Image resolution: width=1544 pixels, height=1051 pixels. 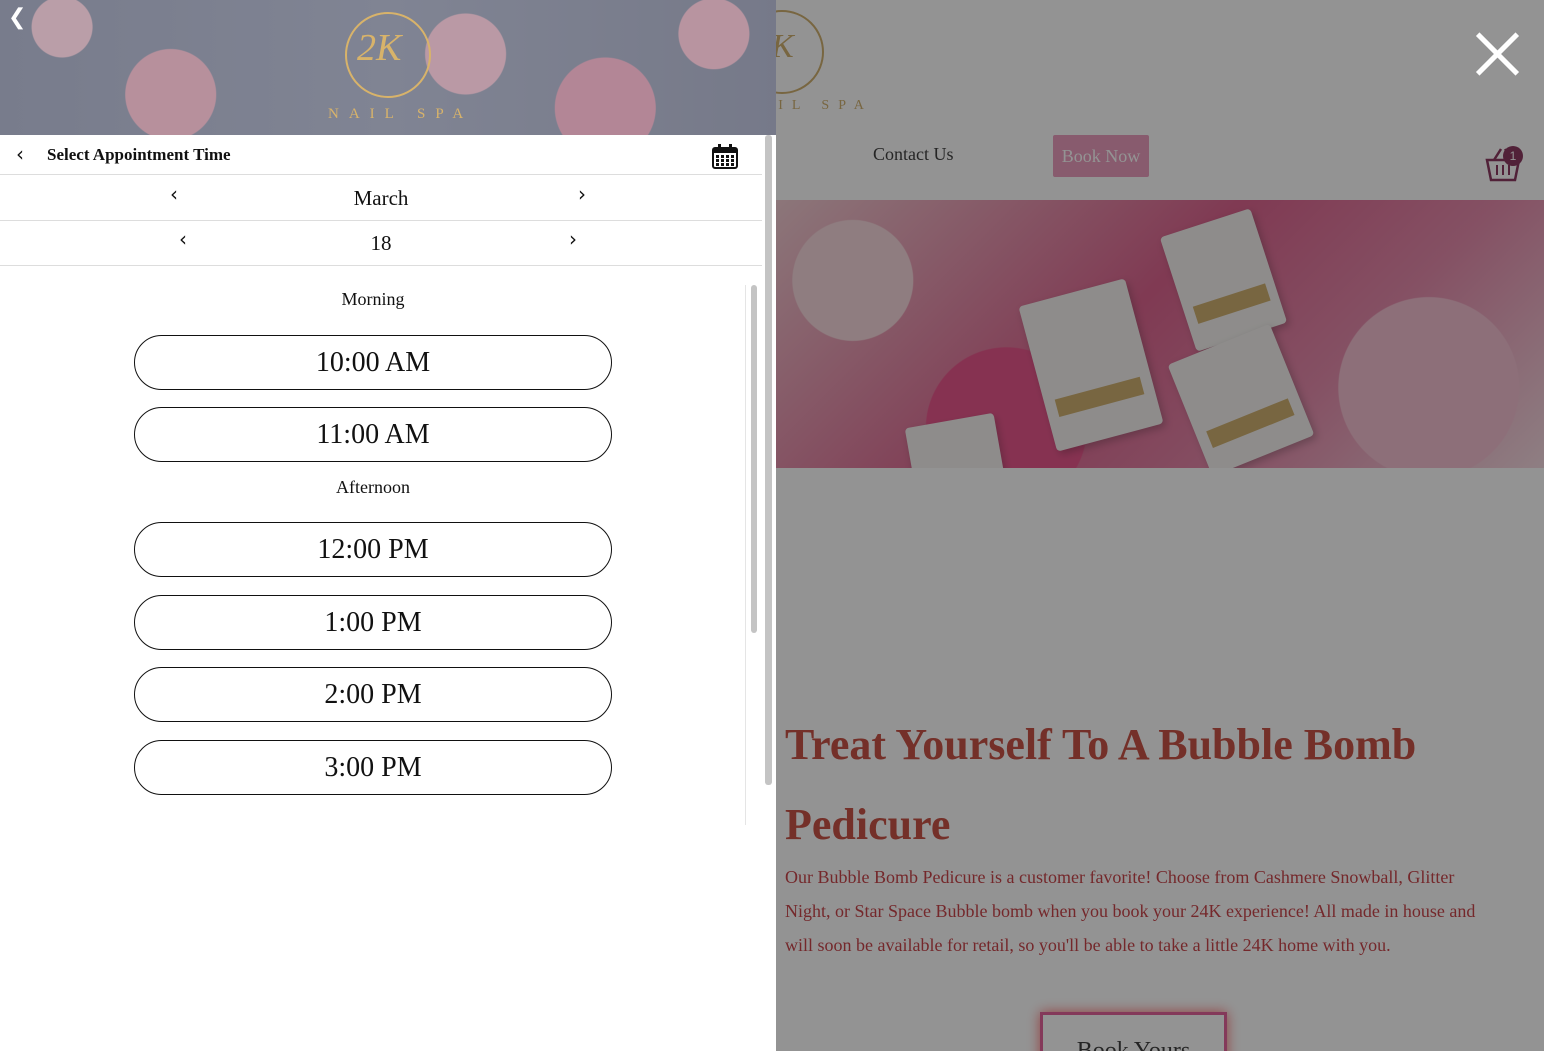 I want to click on month-value: March, so click(x=381, y=198).